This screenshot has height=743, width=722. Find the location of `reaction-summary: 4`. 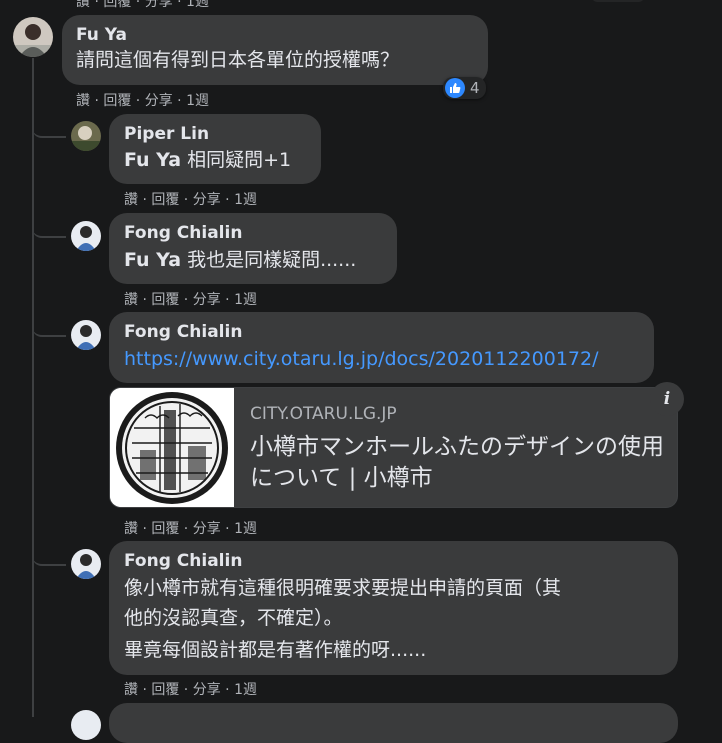

reaction-summary: 4 is located at coordinates (464, 88).